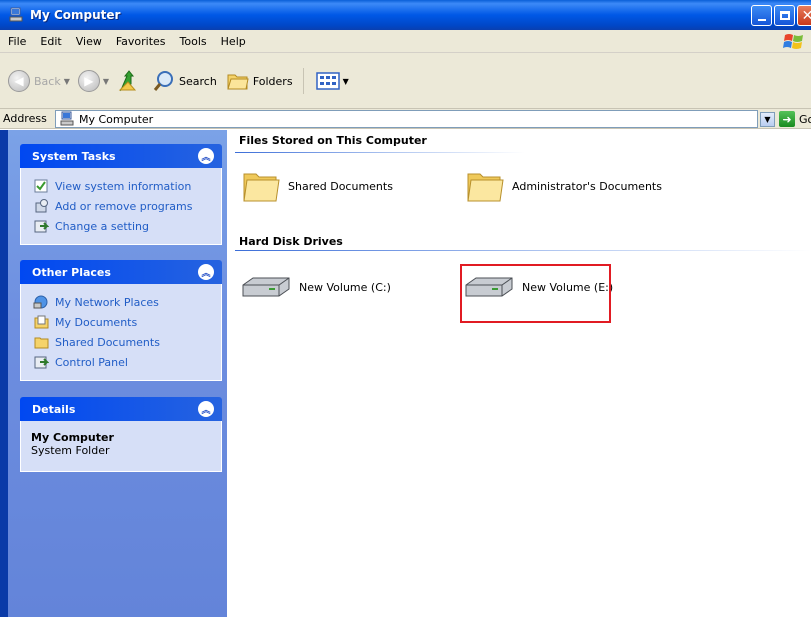 The height and width of the screenshot is (617, 811). What do you see at coordinates (340, 186) in the screenshot?
I see `item-label: Shared Documents` at bounding box center [340, 186].